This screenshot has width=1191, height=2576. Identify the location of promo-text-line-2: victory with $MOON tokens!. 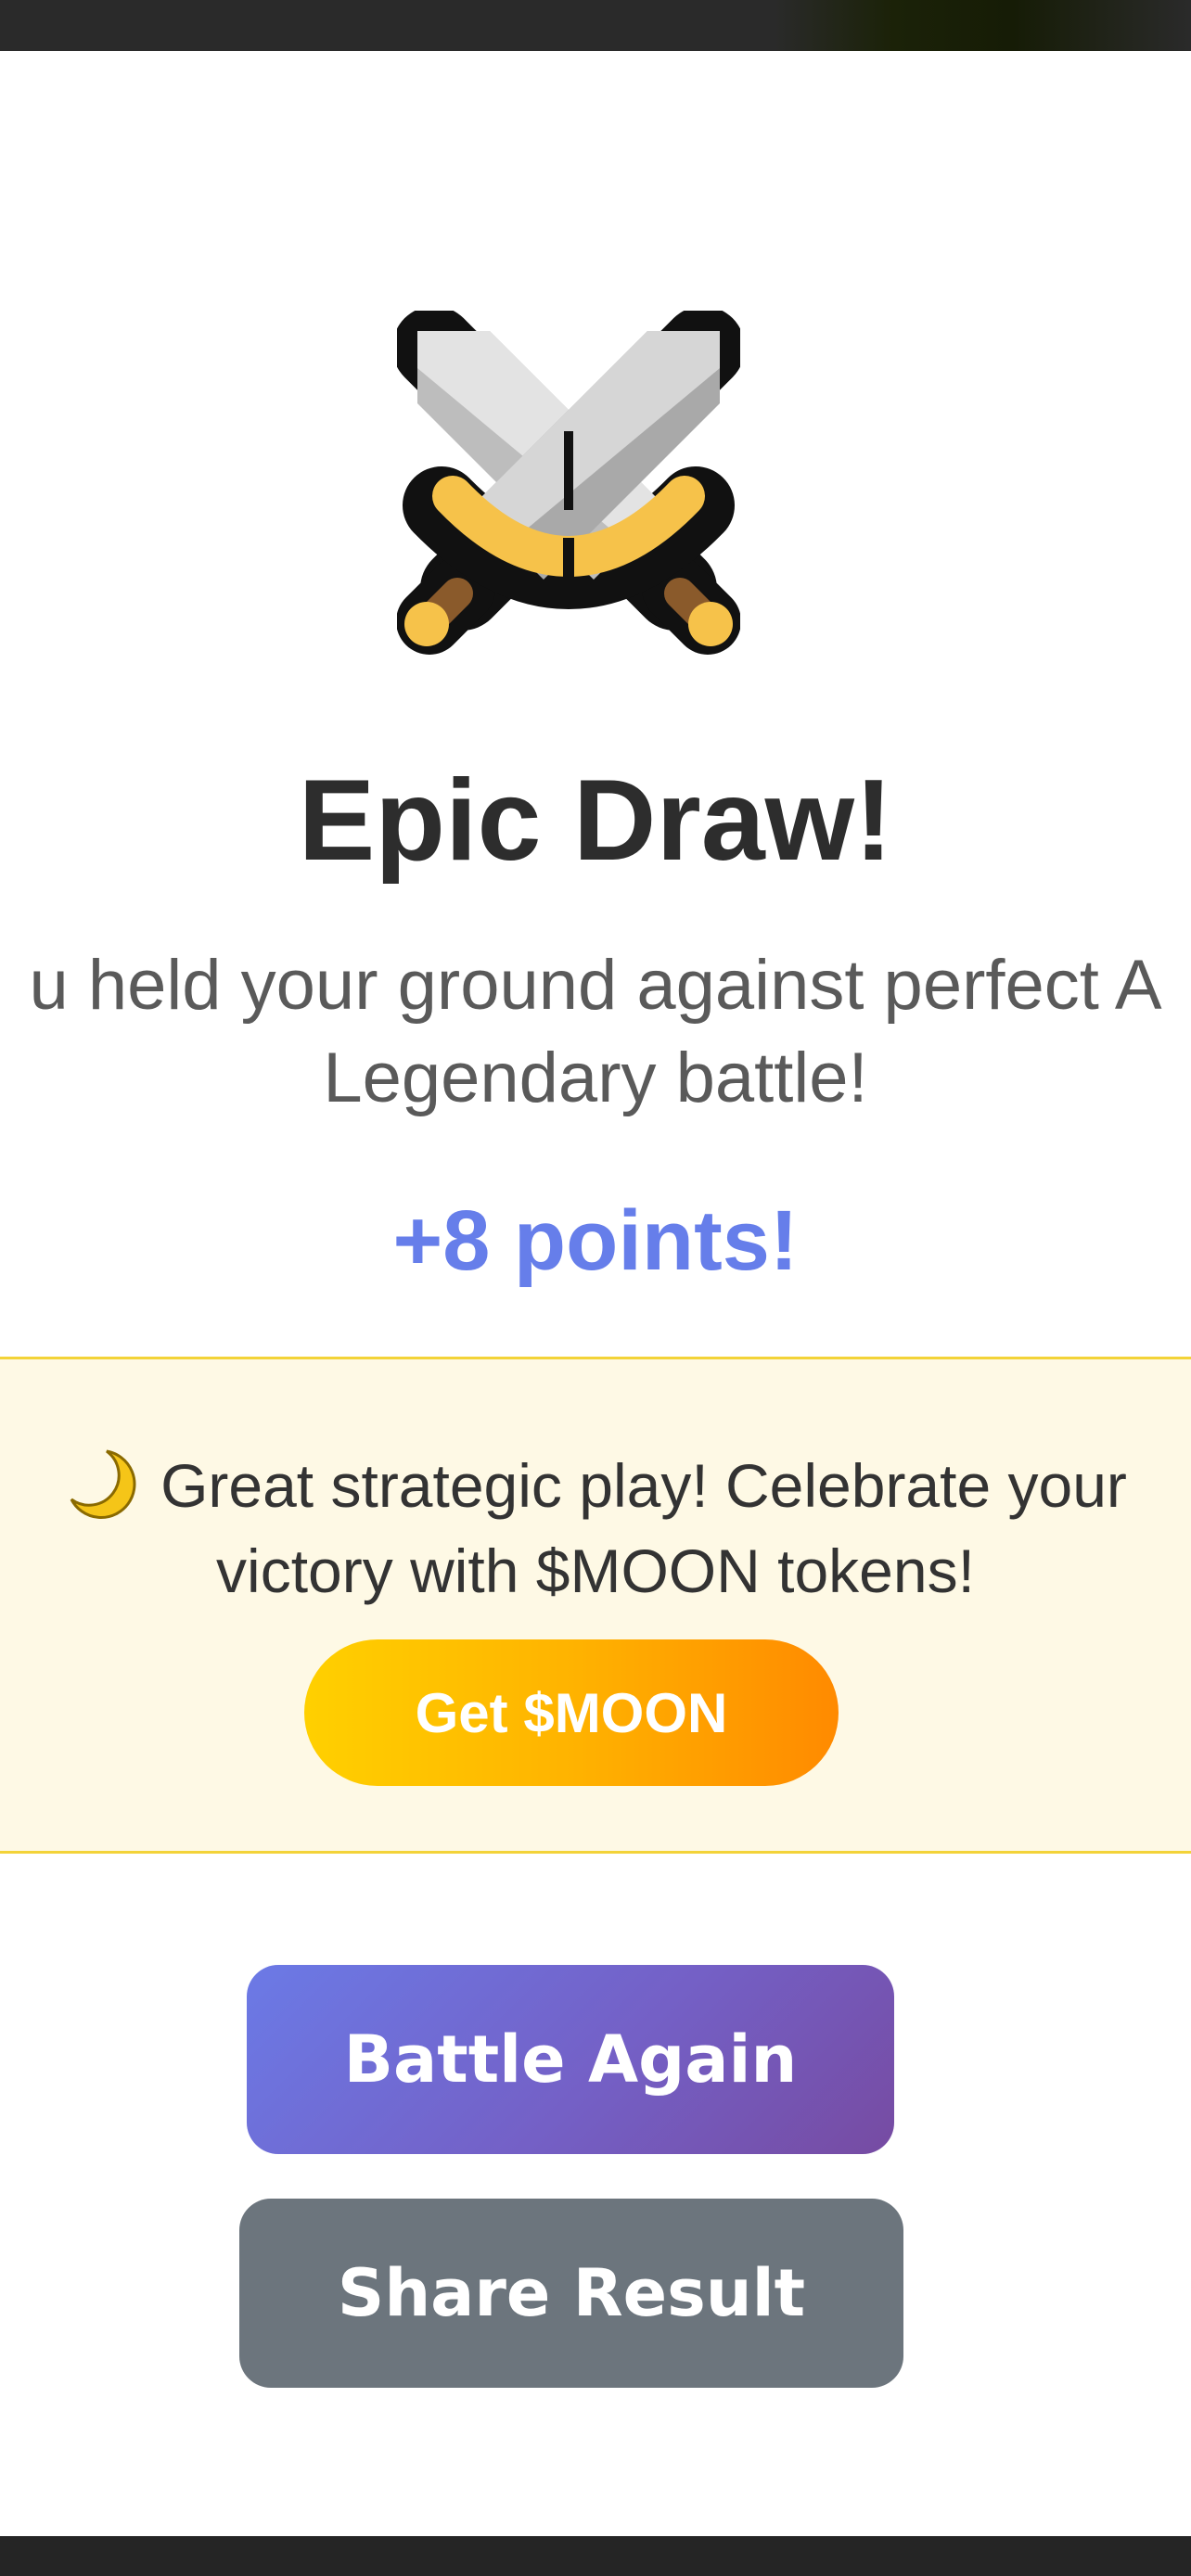
(595, 1571).